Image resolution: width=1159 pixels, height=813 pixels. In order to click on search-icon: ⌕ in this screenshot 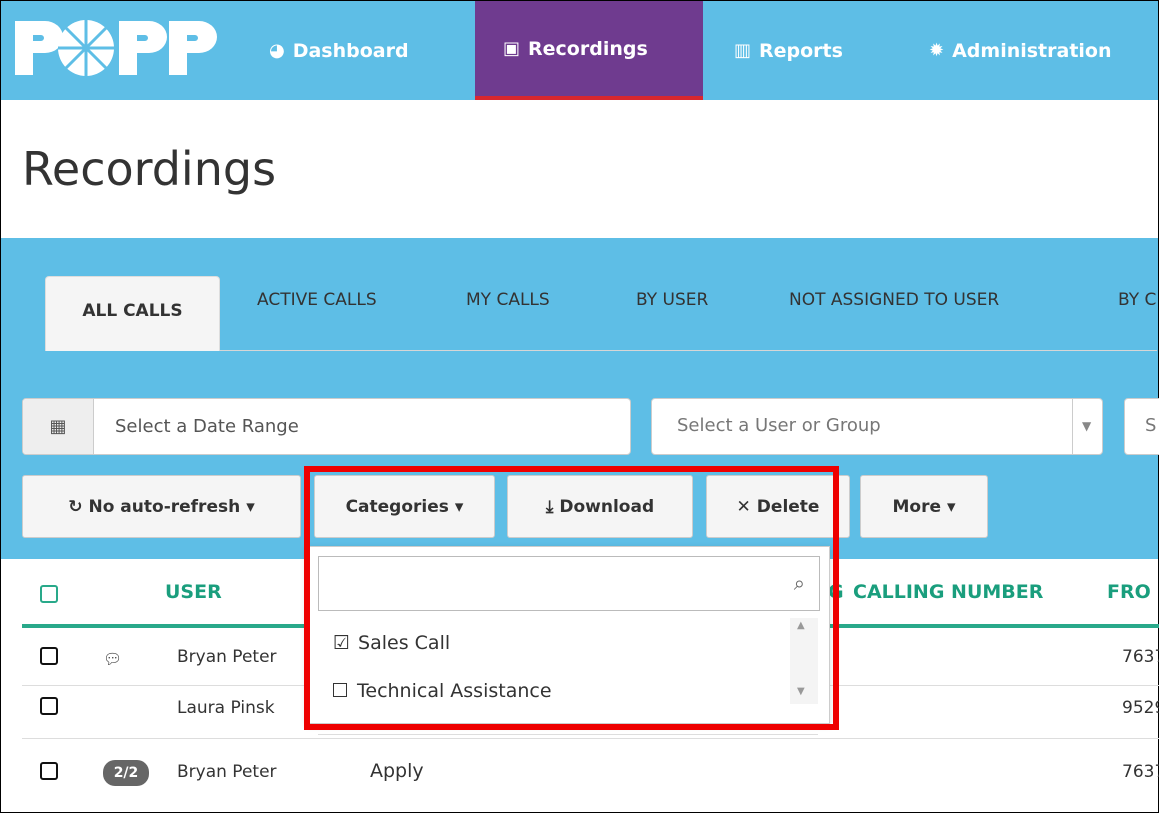, I will do `click(799, 583)`.